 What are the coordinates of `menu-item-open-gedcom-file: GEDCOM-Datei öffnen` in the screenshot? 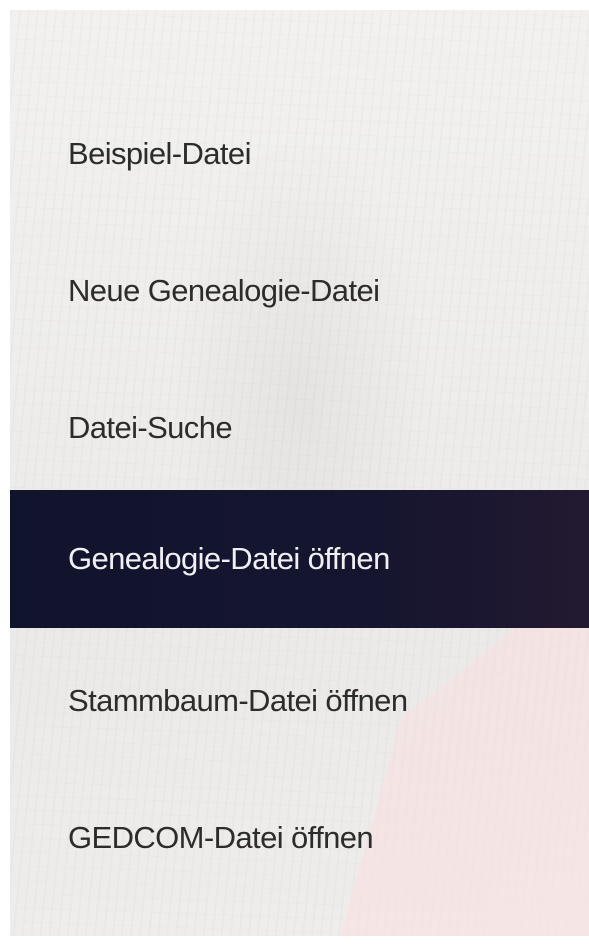 It's located at (299, 838).